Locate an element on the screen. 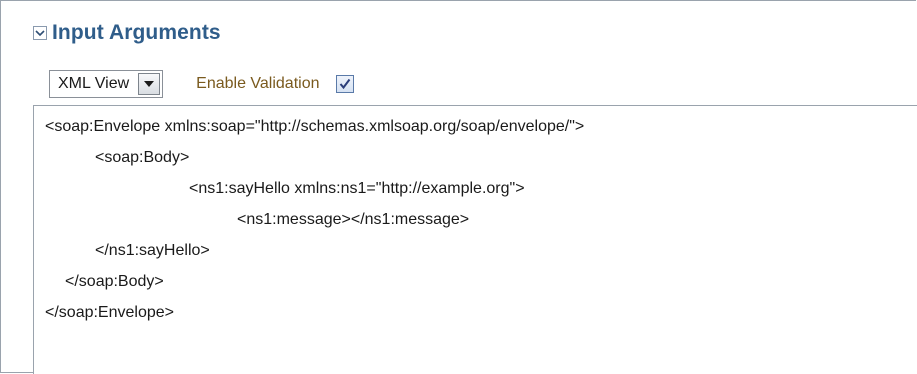 The height and width of the screenshot is (374, 917). xml-line: <soap:Body> is located at coordinates (142, 157).